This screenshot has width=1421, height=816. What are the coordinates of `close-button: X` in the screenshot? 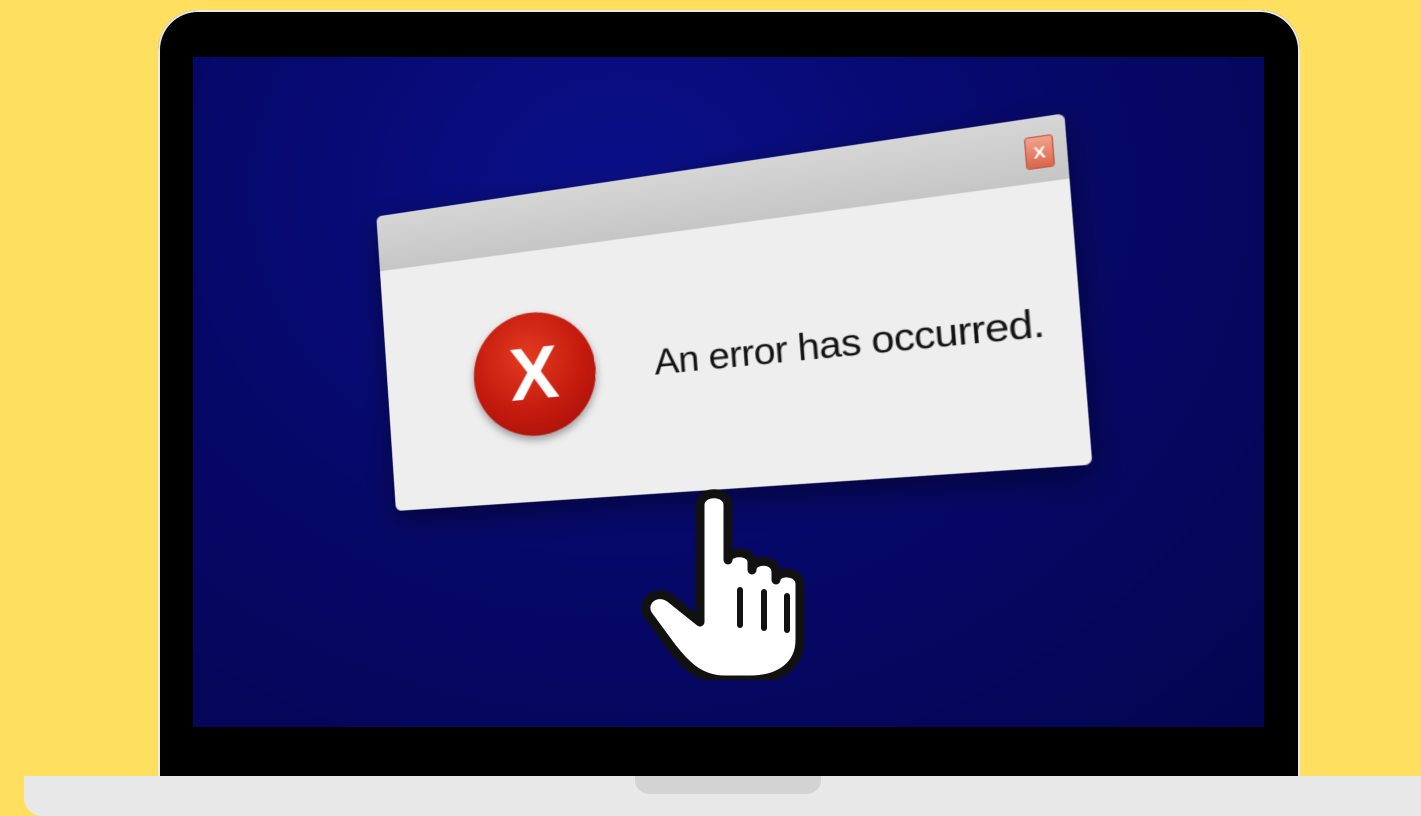 It's located at (1039, 152).